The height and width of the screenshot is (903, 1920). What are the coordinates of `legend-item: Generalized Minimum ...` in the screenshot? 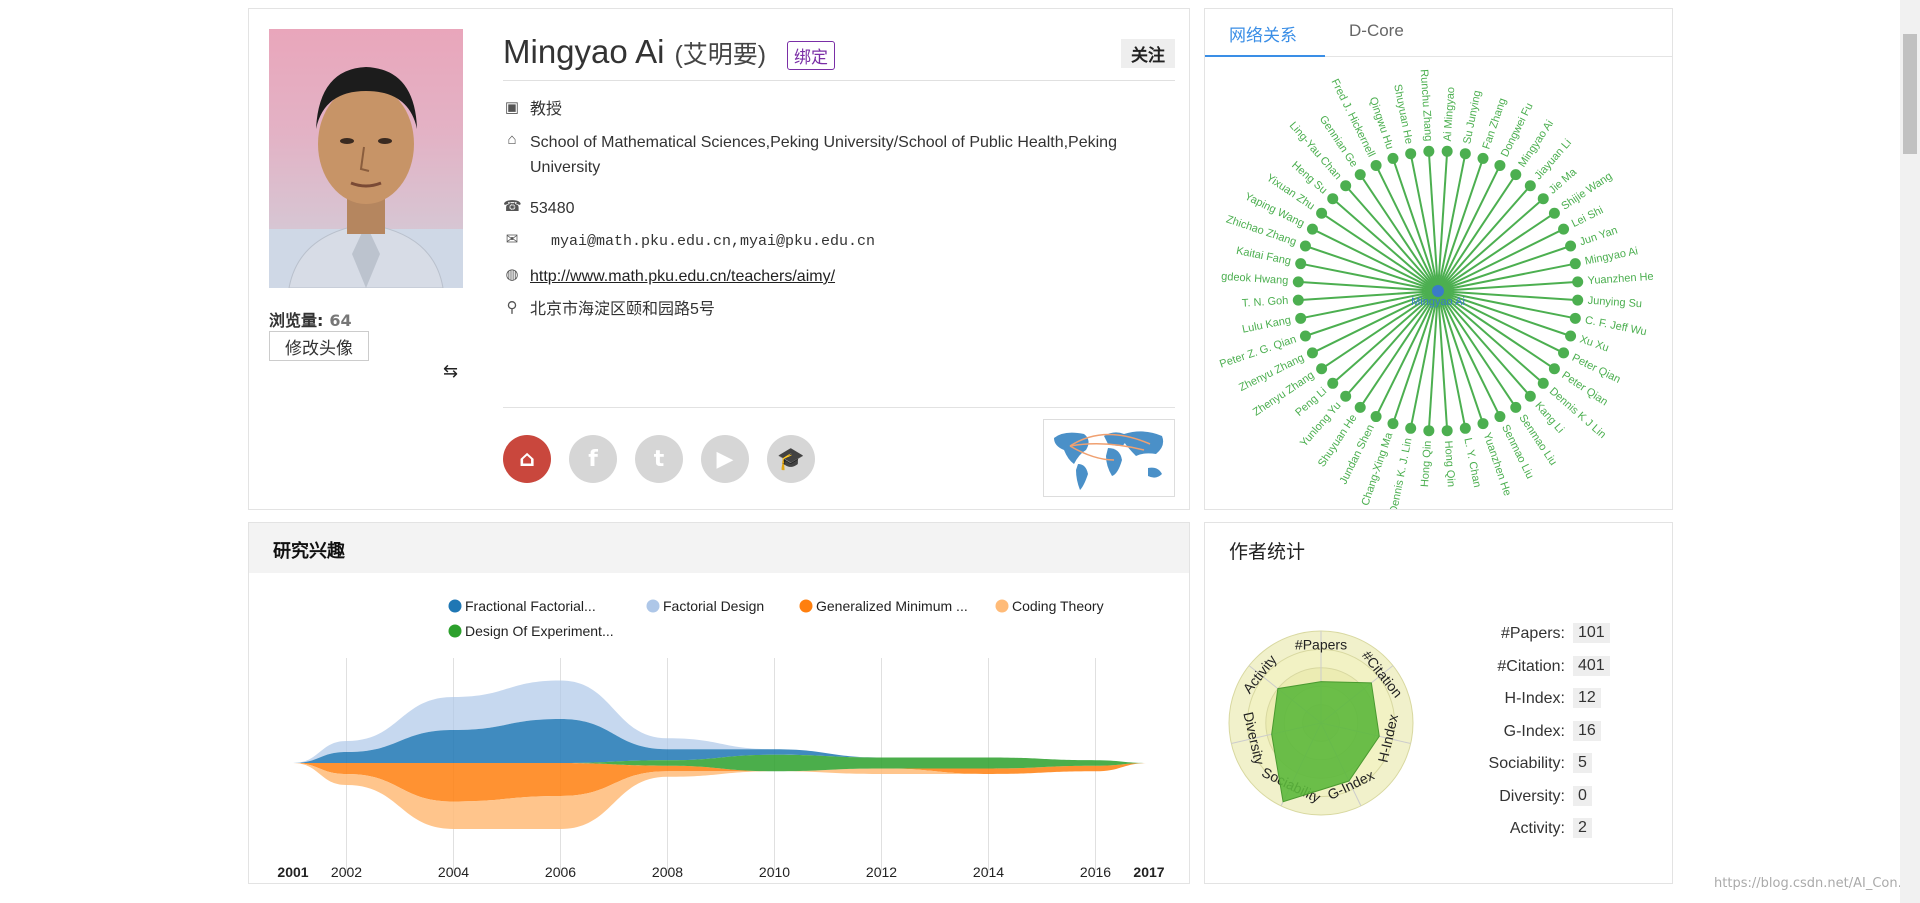 It's located at (883, 606).